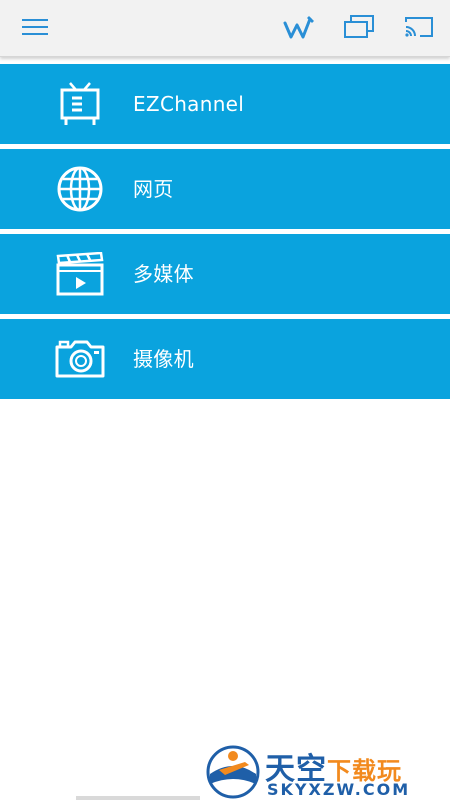  Describe the element at coordinates (189, 104) in the screenshot. I see `menu-item-label: EZChannel` at that location.